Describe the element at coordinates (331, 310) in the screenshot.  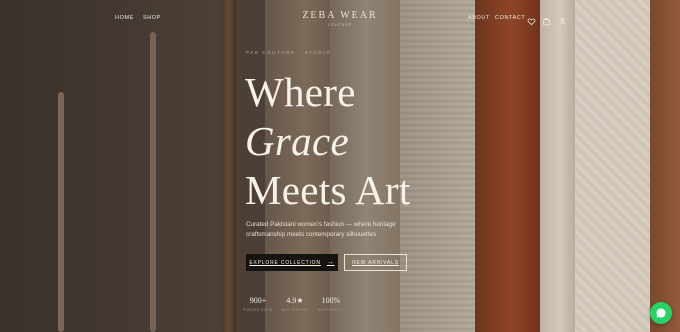
I see `stat-label: AUTHENTIC` at that location.